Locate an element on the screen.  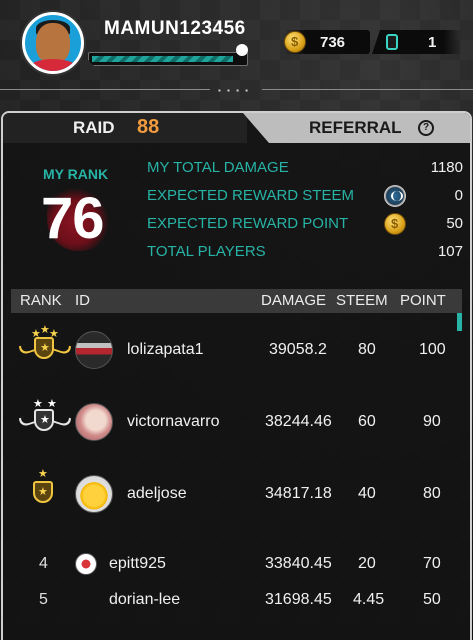
user-id: epitt925 is located at coordinates (137, 563).